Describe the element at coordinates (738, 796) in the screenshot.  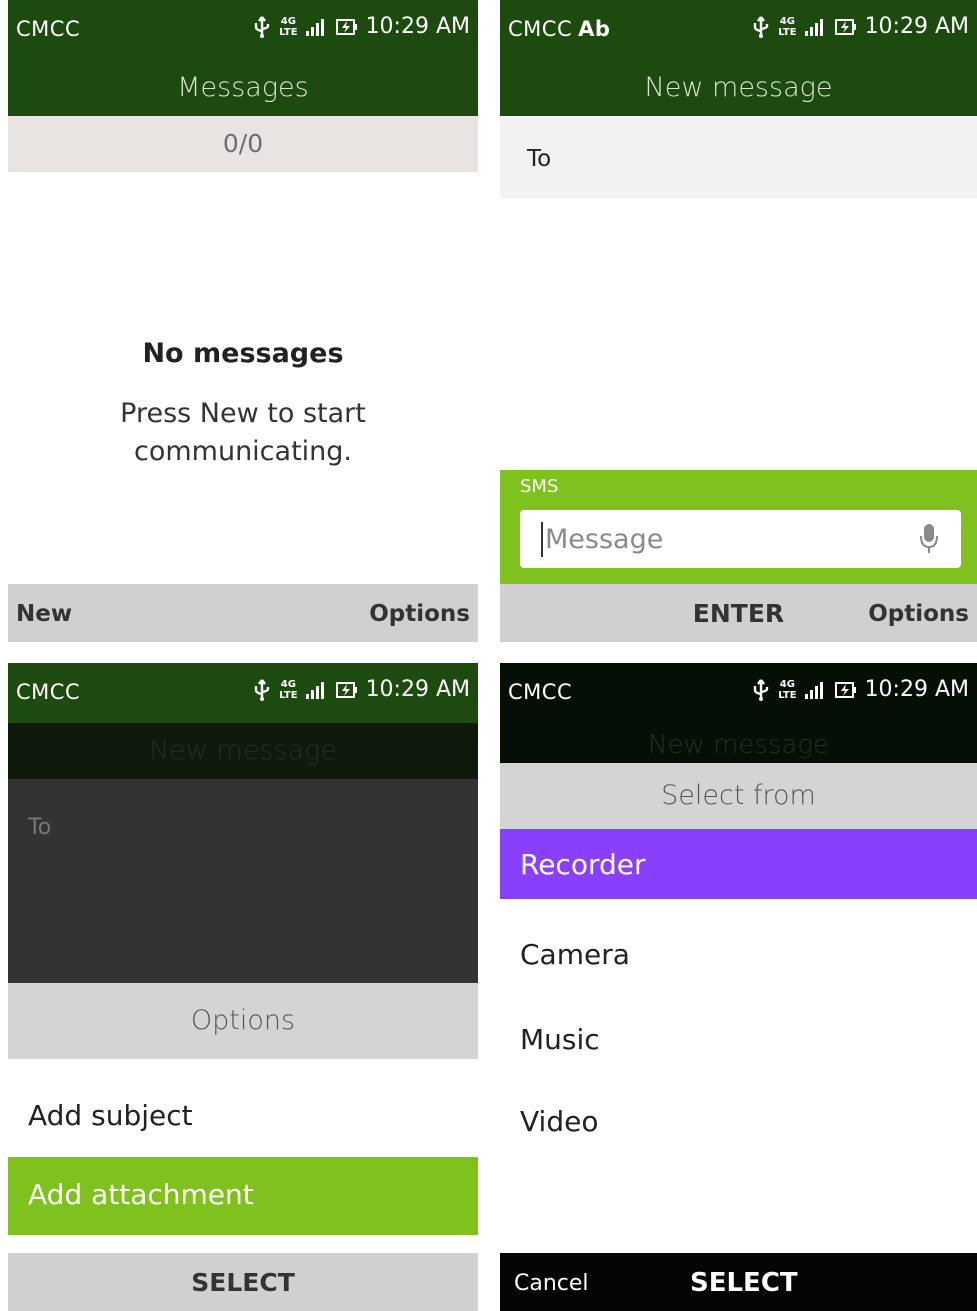
I see `select-from-header: Select from` at that location.